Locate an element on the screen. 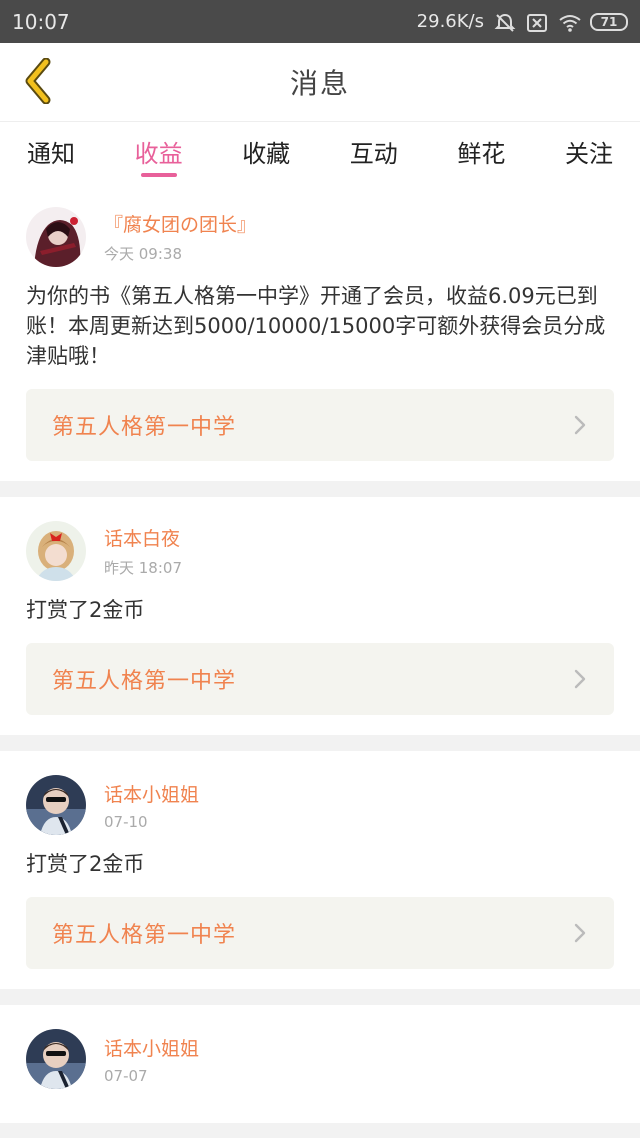 The image size is (640, 1138). status-time: 10:07 is located at coordinates (41, 21).